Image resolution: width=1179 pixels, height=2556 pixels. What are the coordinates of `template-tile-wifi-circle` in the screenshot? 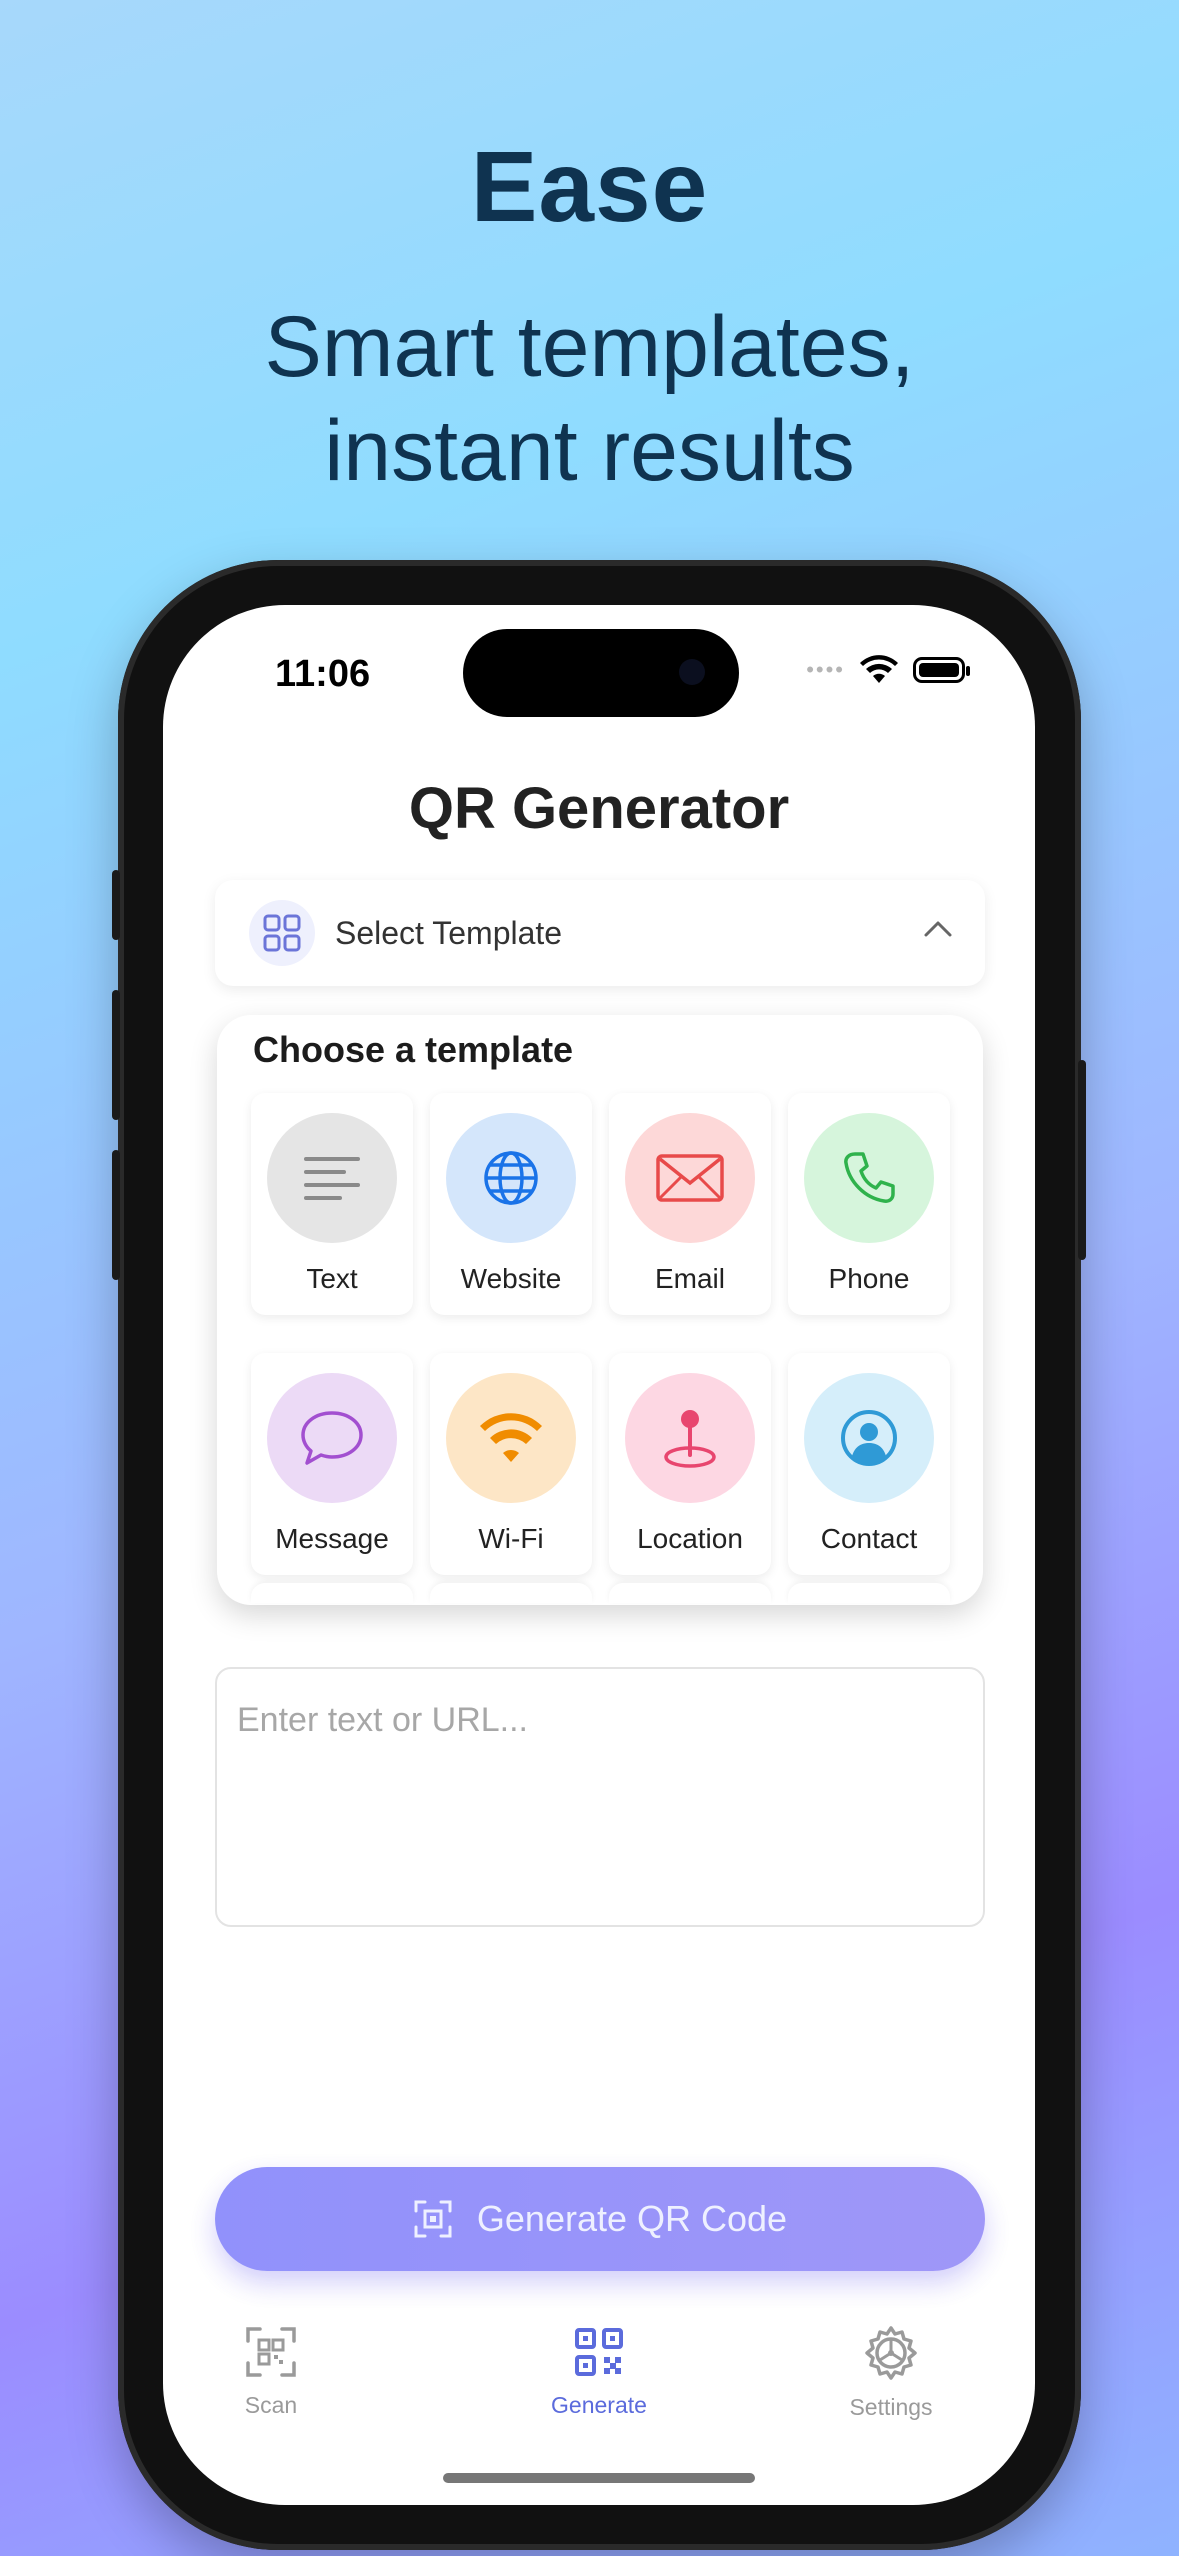 It's located at (511, 1438).